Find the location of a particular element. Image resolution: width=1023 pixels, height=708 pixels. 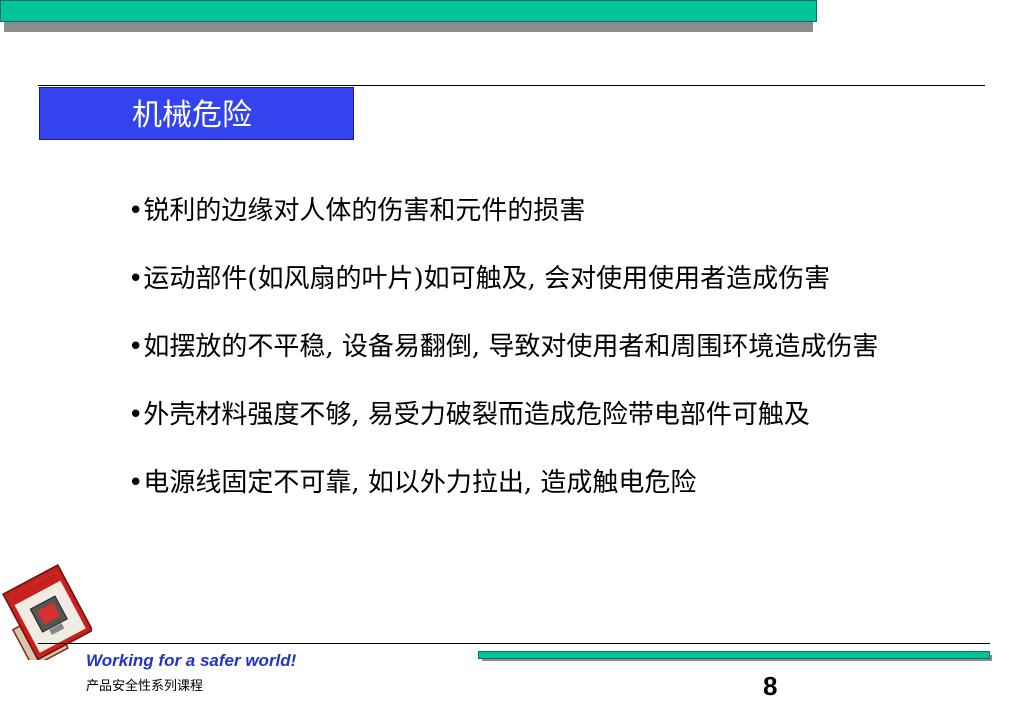

operation-manual-icon is located at coordinates (47, 612).